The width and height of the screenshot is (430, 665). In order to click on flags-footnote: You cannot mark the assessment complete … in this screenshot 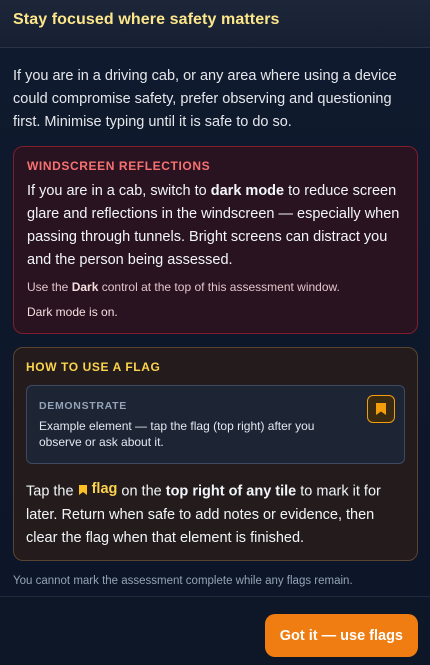, I will do `click(183, 580)`.